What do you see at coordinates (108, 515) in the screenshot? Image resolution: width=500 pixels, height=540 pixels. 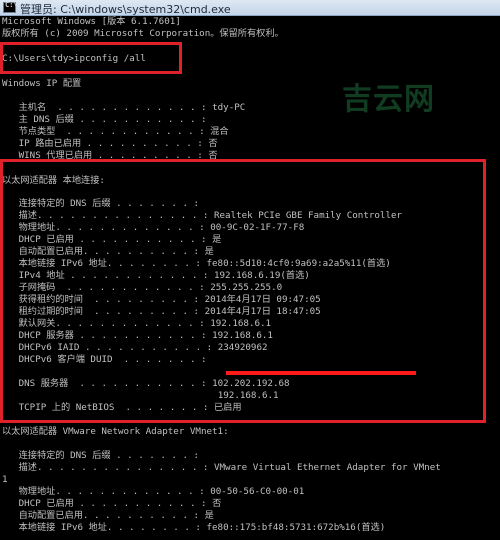 I see `console-line: 自动配置已启用. . . . . . . . . . : 是` at bounding box center [108, 515].